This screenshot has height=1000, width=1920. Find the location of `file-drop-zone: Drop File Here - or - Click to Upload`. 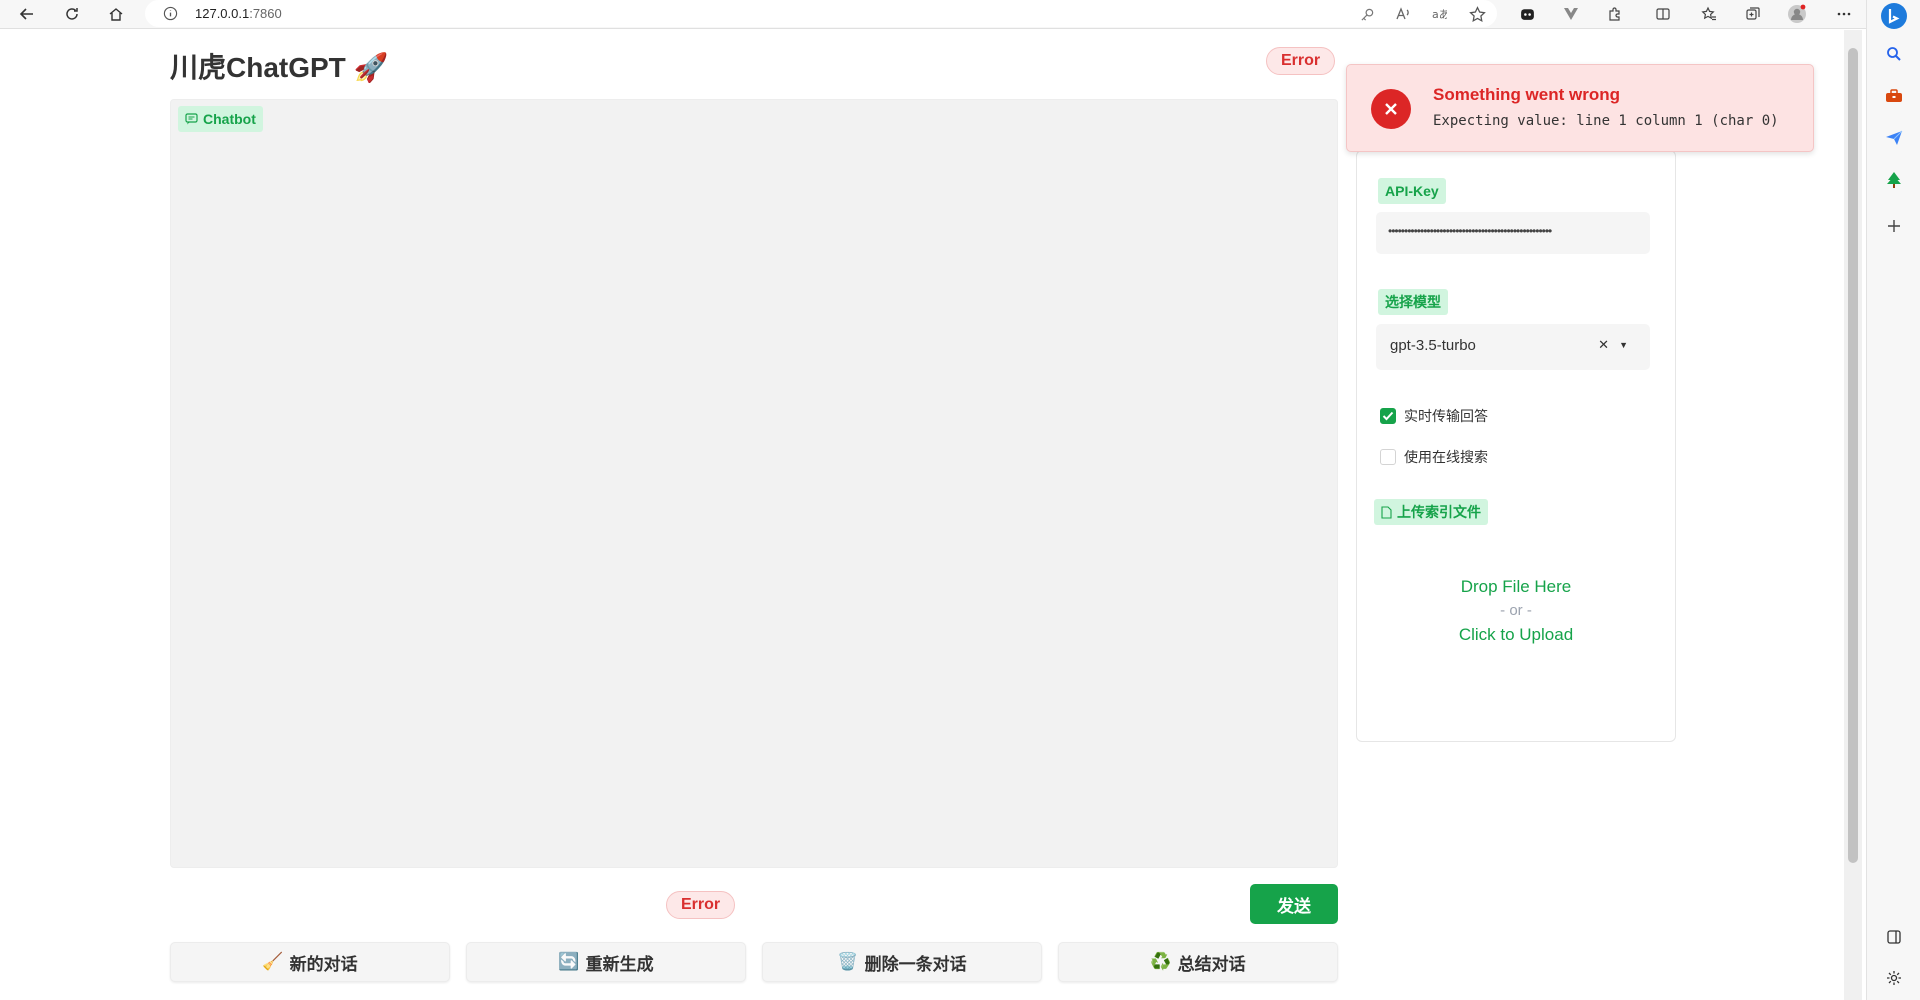

file-drop-zone: Drop File Here - or - Click to Upload is located at coordinates (1516, 611).